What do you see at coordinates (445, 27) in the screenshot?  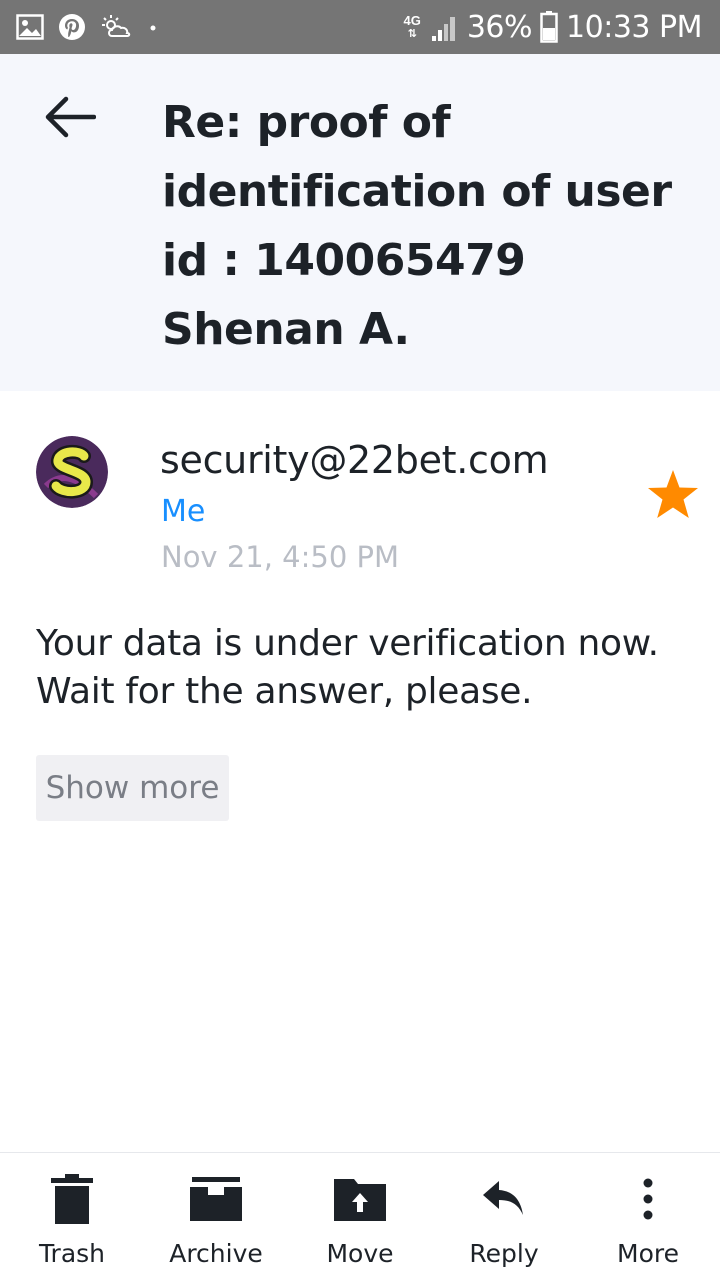 I see `signal-icon` at bounding box center [445, 27].